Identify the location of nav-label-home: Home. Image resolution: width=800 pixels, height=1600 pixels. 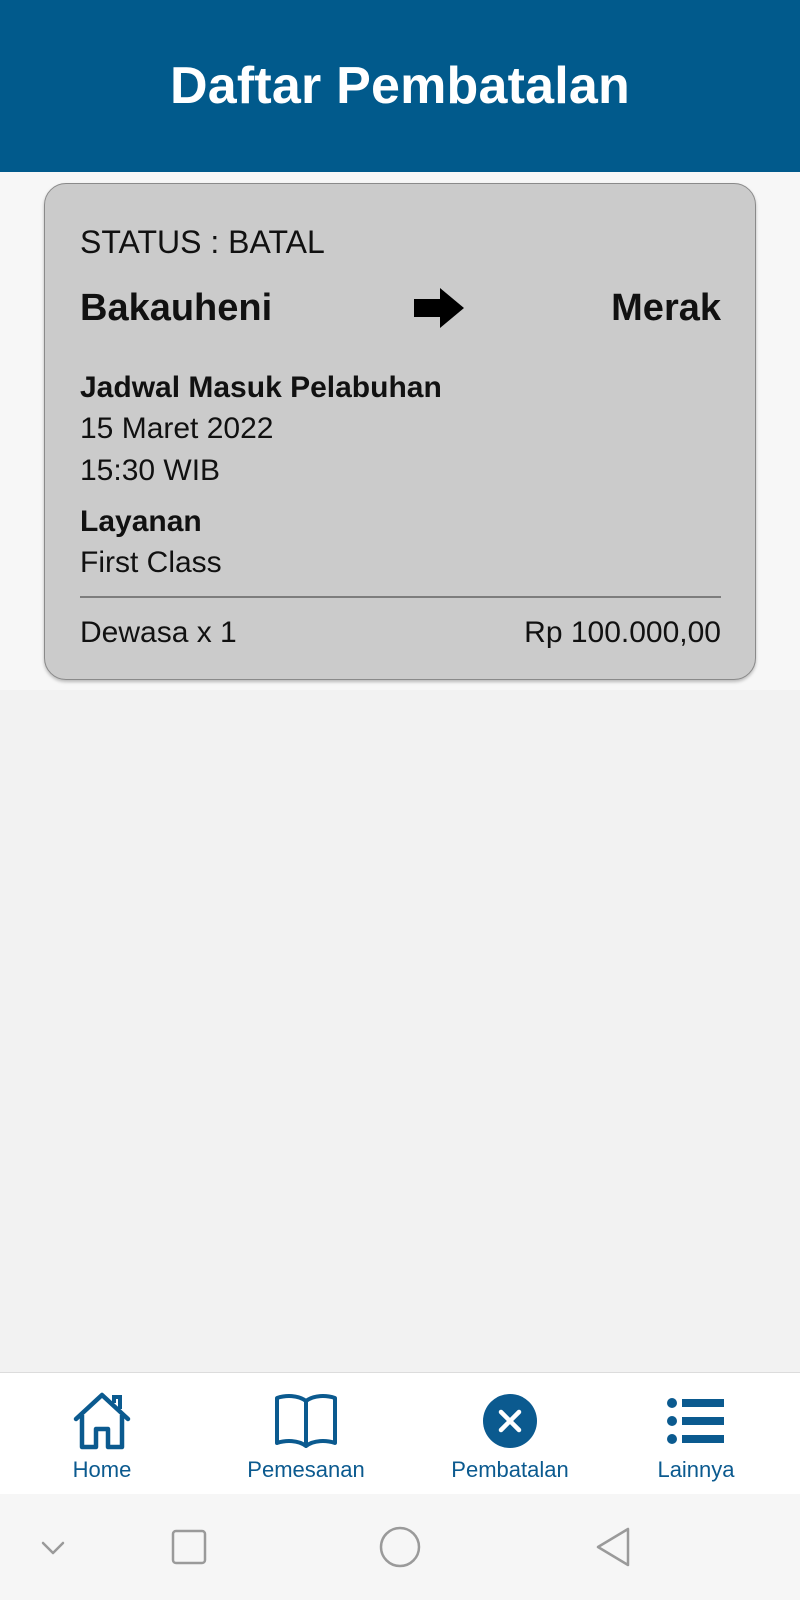
(102, 1469).